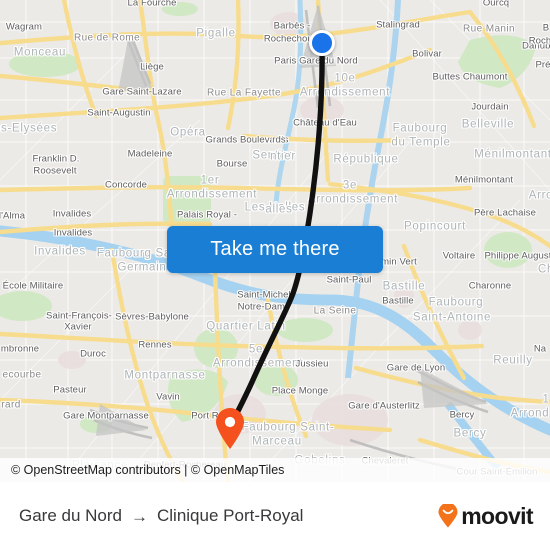  I want to click on moovit-wordmark: moovit, so click(497, 515).